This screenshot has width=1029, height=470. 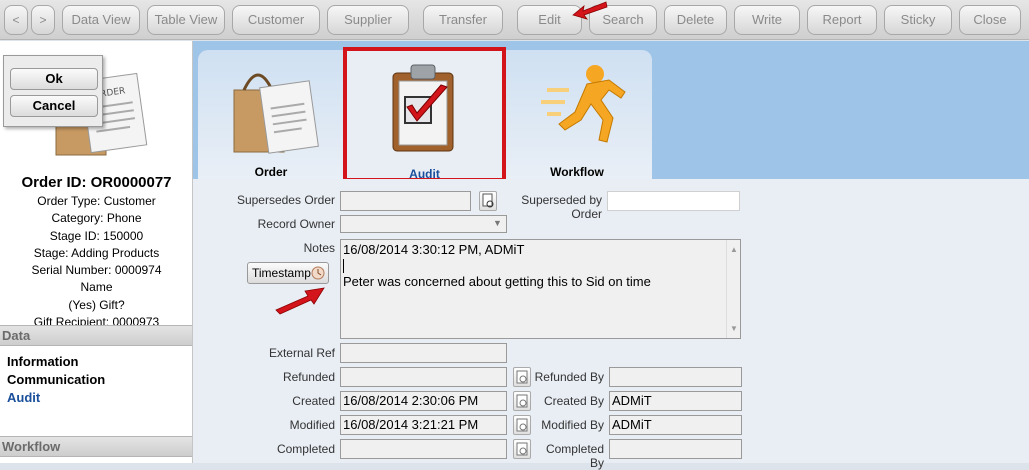 I want to click on timestamp-button-label: Timestamp, so click(x=281, y=273).